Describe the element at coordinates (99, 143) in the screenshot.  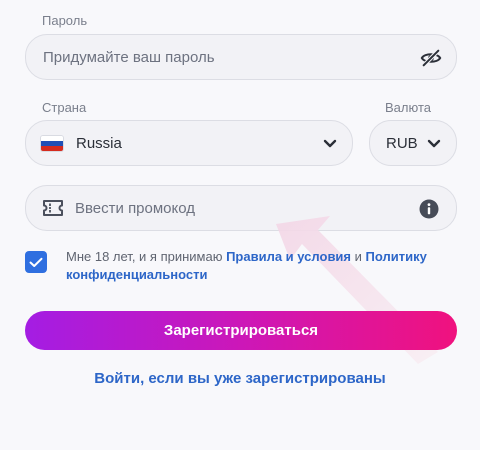
I see `country-value: Russia` at that location.